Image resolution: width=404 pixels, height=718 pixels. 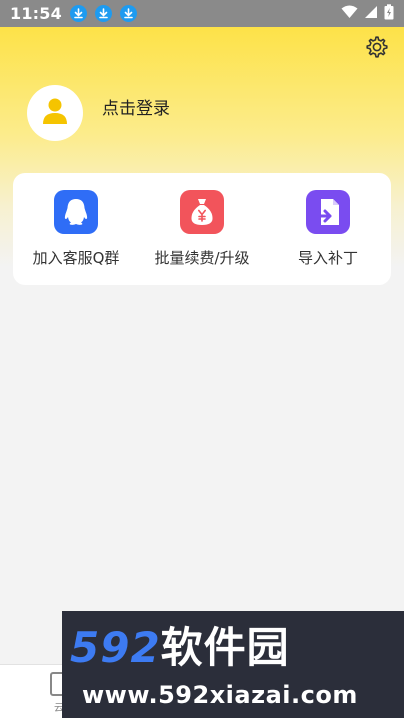 I want to click on import-patch-button: 导入补丁, so click(x=328, y=229).